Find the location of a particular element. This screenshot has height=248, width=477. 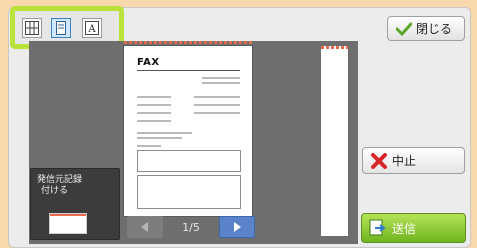

document-title: FAX is located at coordinates (148, 62).